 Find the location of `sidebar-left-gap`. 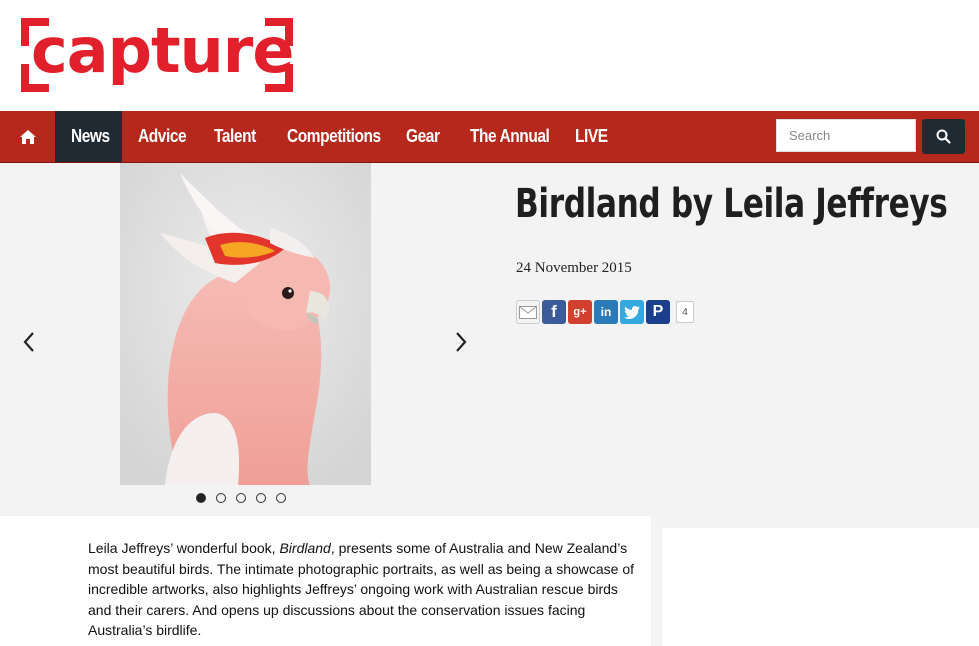

sidebar-left-gap is located at coordinates (656, 587).